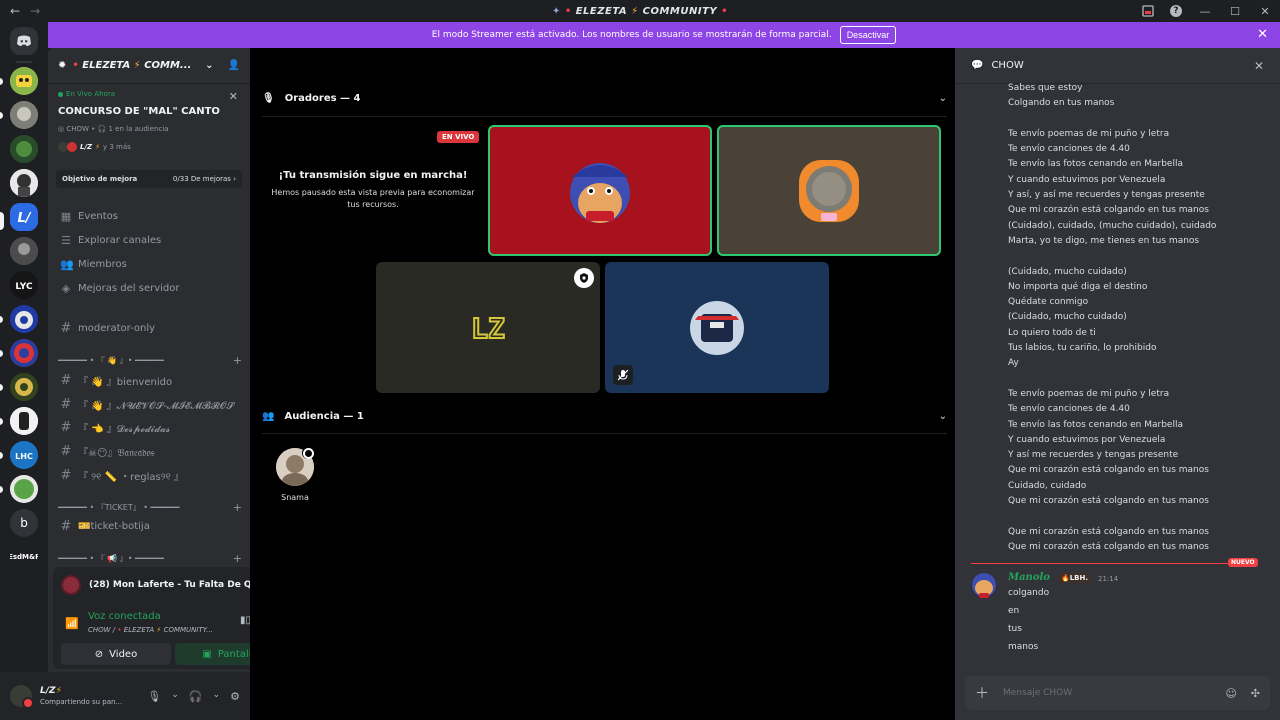 The width and height of the screenshot is (1280, 720). I want to click on attach-plus-icon: ＋, so click(982, 693).